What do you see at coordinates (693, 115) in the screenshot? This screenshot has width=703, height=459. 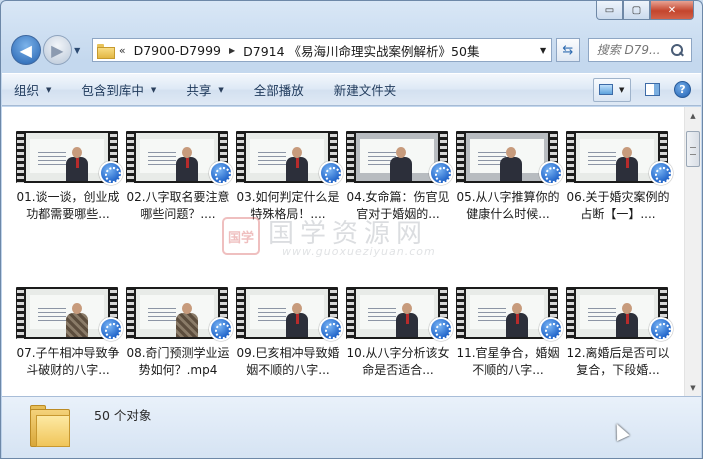 I see `scroll-up-icon: ▲` at bounding box center [693, 115].